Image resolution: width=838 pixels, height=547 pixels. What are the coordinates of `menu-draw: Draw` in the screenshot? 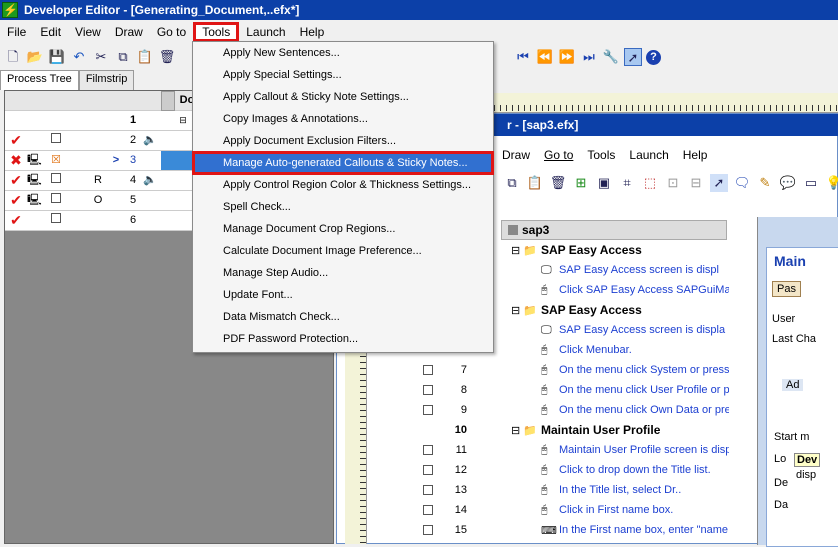 It's located at (129, 32).